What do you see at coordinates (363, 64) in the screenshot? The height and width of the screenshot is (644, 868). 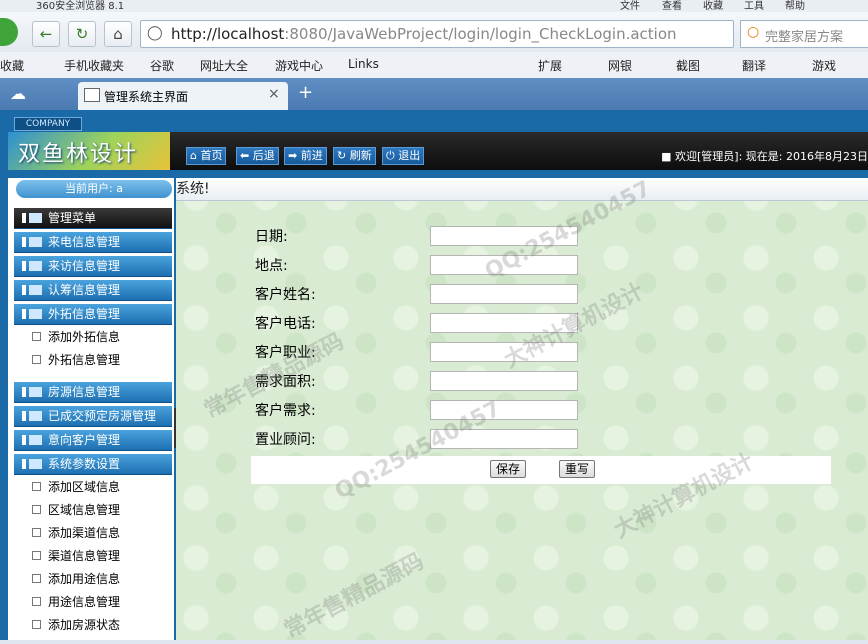 I see `bookmark-links: Links` at bounding box center [363, 64].